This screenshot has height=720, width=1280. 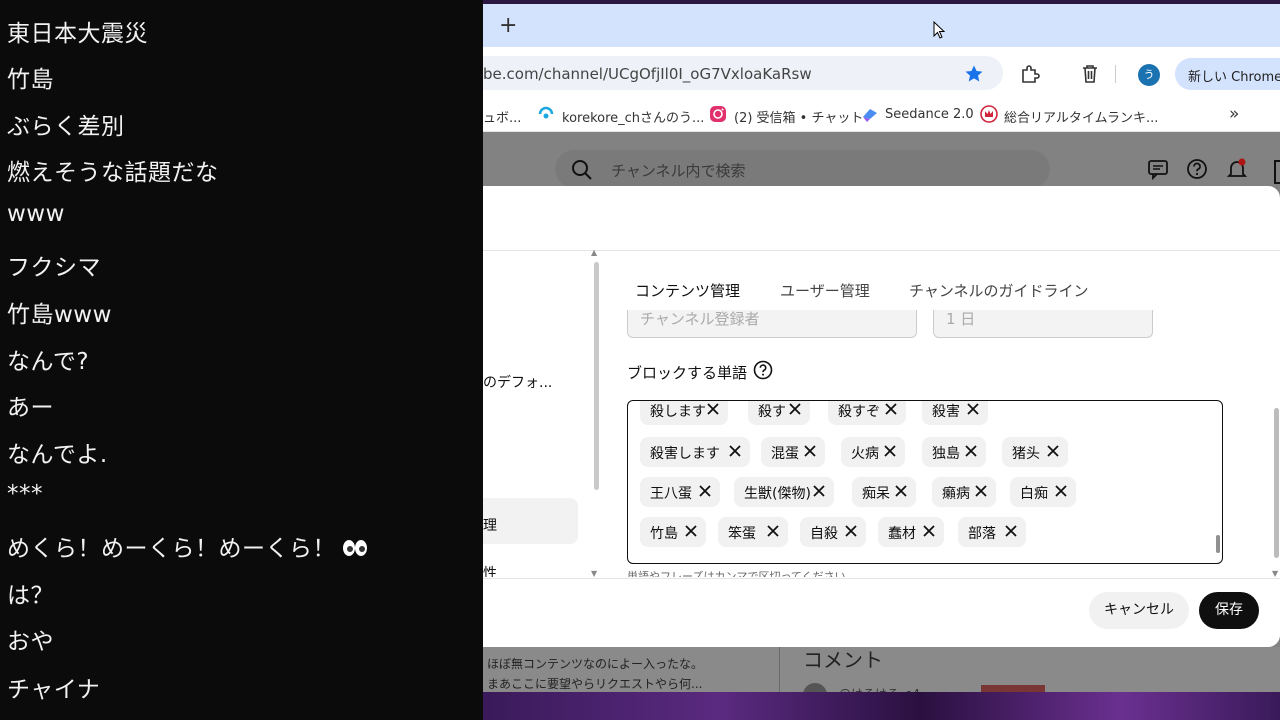 What do you see at coordinates (859, 412) in the screenshot?
I see `chip-label: 殺すぞ` at bounding box center [859, 412].